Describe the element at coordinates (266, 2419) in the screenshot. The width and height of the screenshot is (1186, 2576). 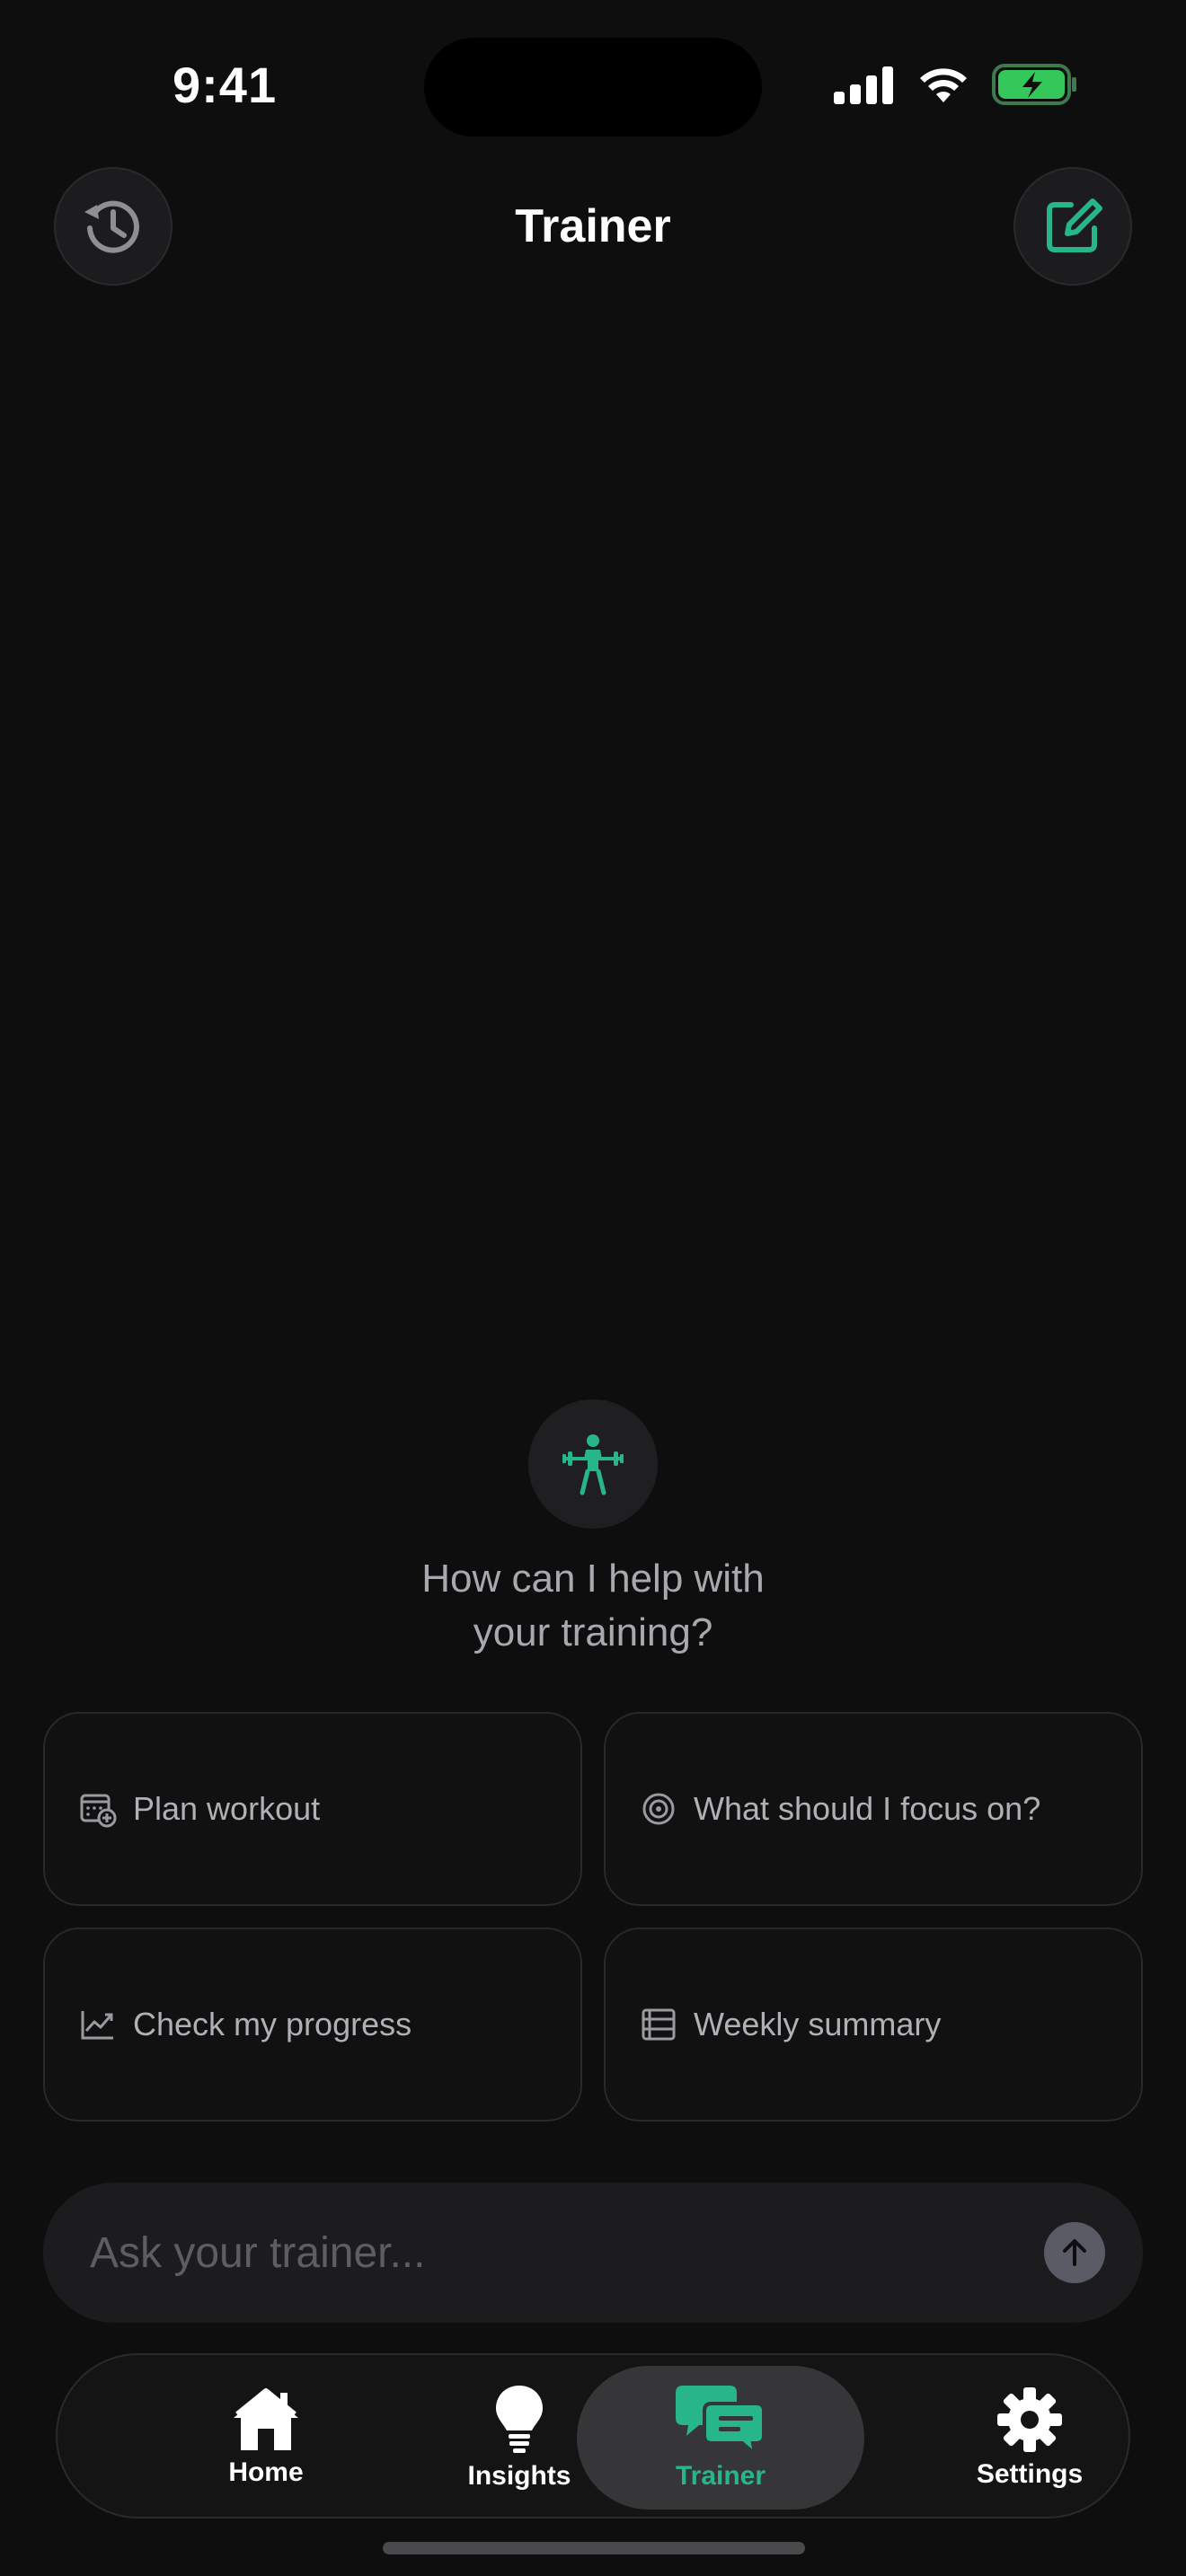
I see `house-icon` at that location.